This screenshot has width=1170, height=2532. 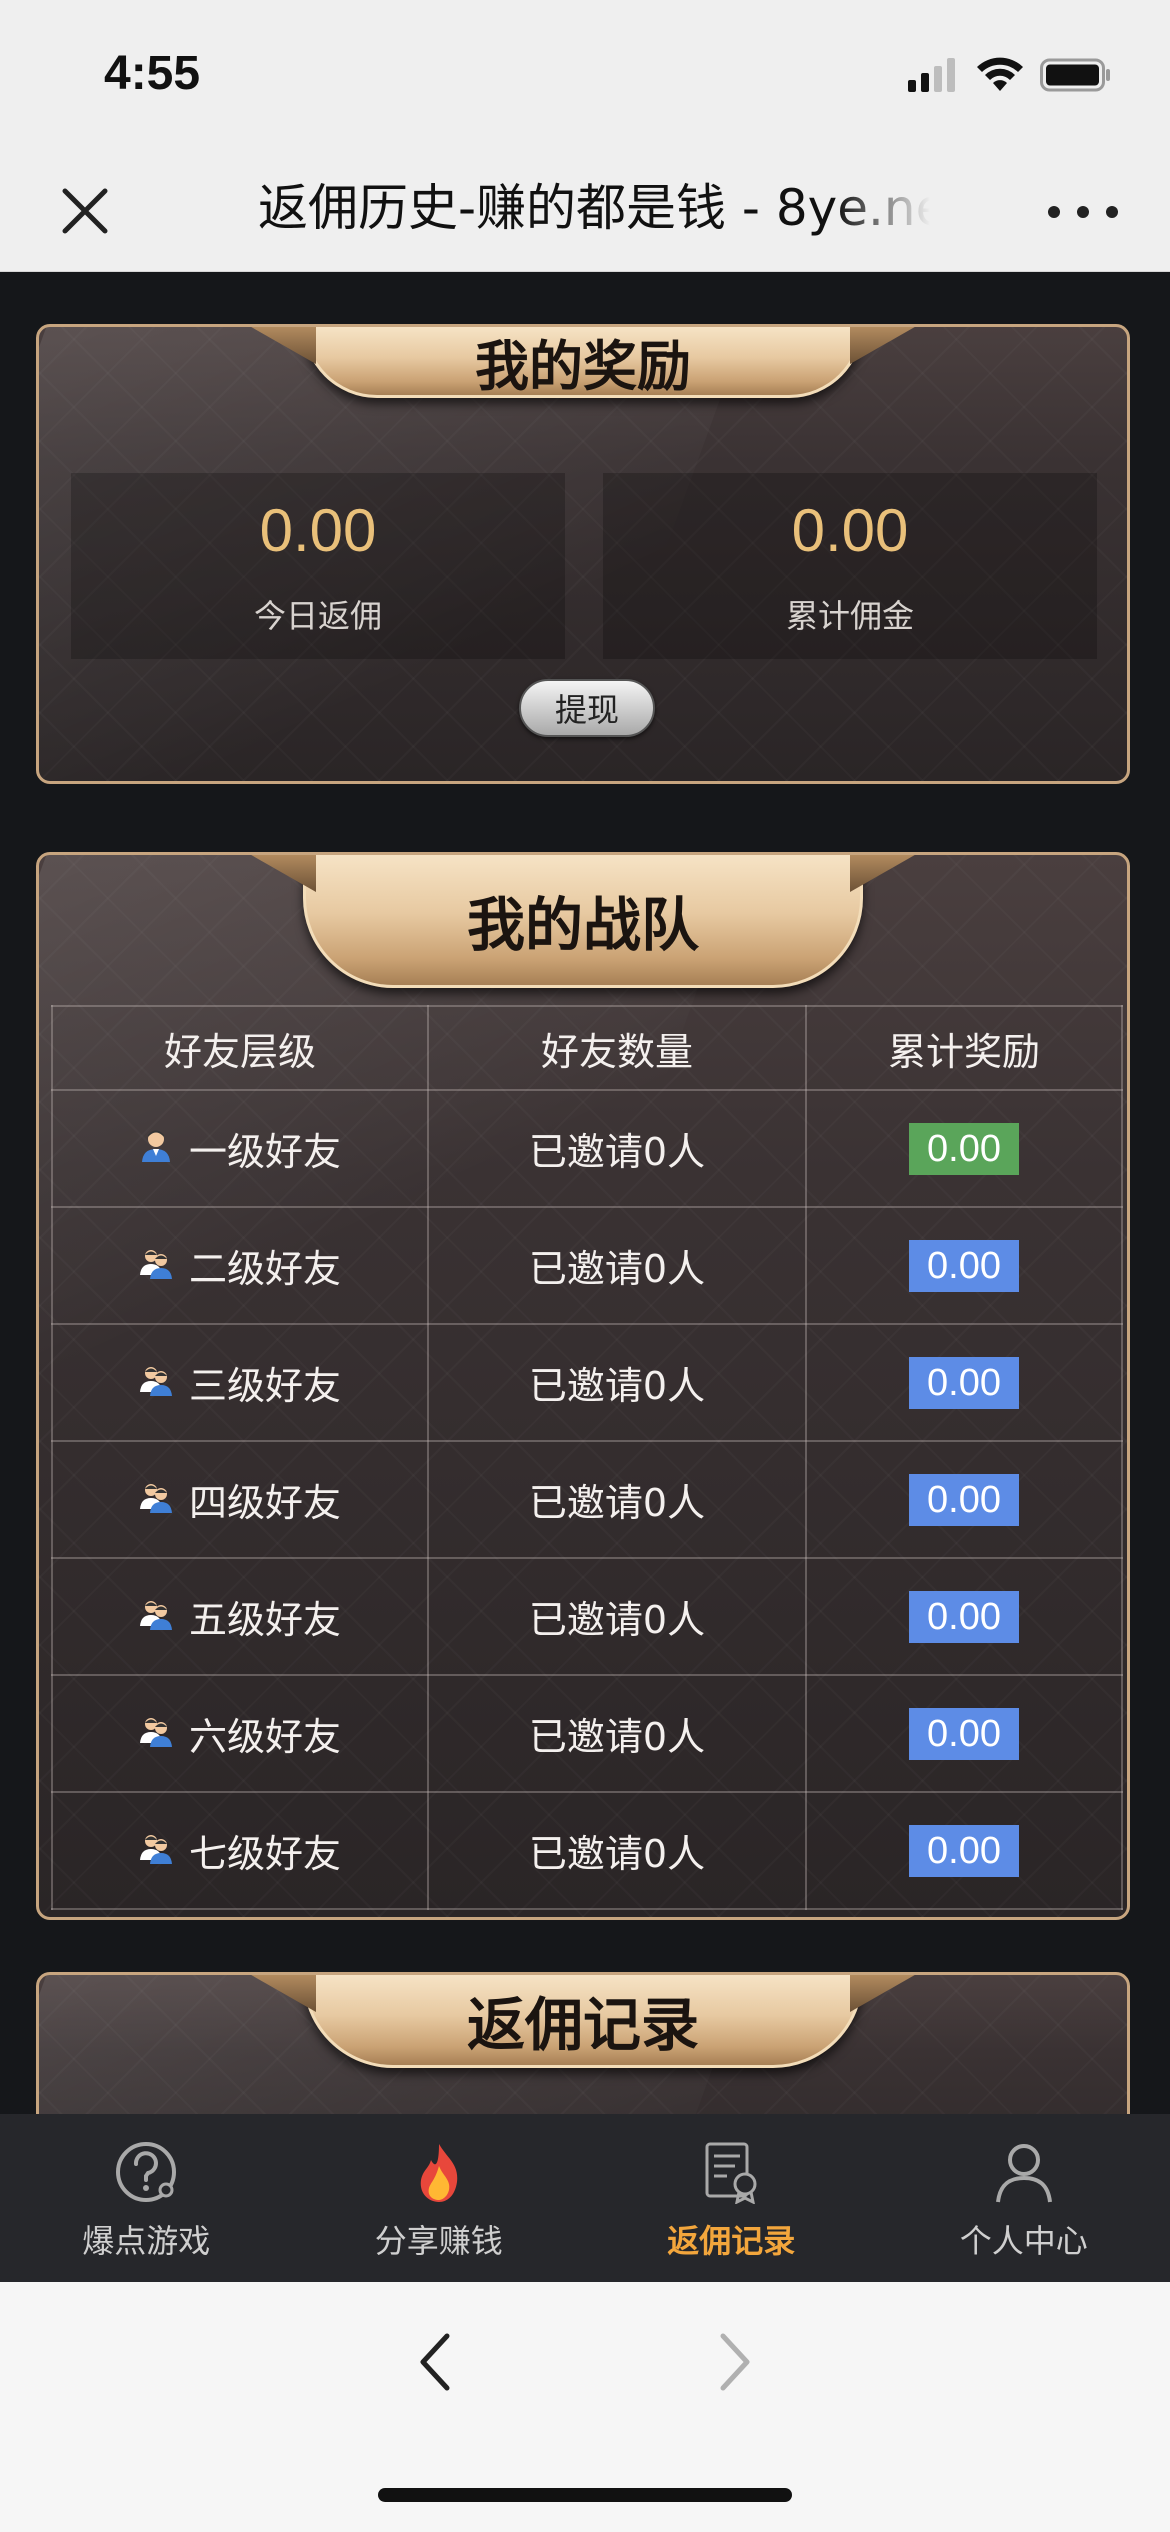 I want to click on browser-toolbar, so click(x=585, y=2407).